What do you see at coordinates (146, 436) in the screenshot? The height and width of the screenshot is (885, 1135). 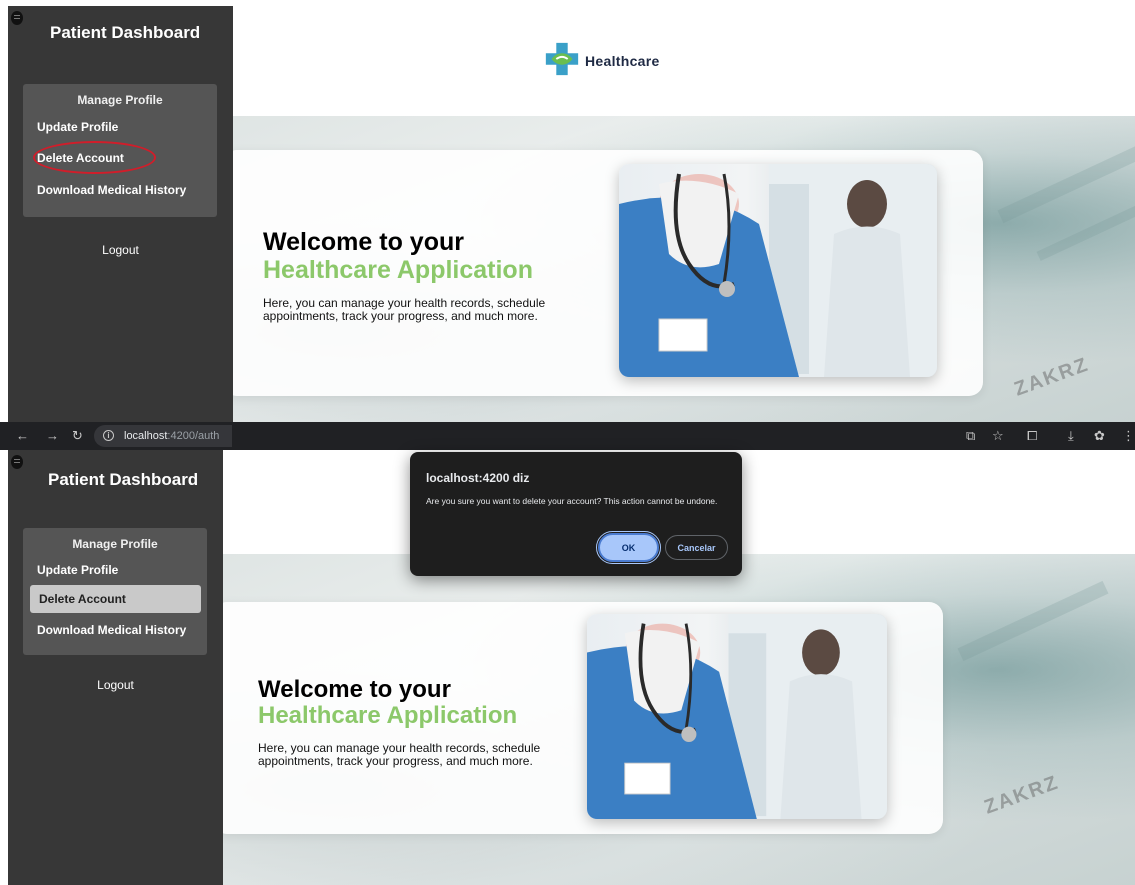 I see `url-host: localhost` at bounding box center [146, 436].